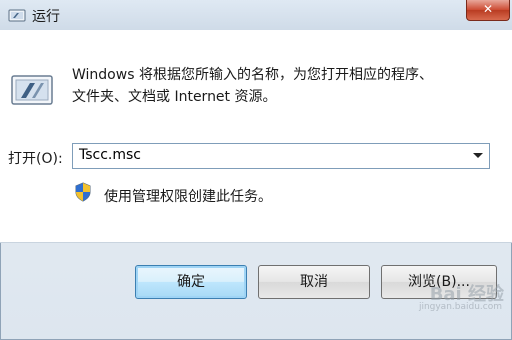  Describe the element at coordinates (188, 197) in the screenshot. I see `admin-note: 使用管理权限创建此任务。` at that location.